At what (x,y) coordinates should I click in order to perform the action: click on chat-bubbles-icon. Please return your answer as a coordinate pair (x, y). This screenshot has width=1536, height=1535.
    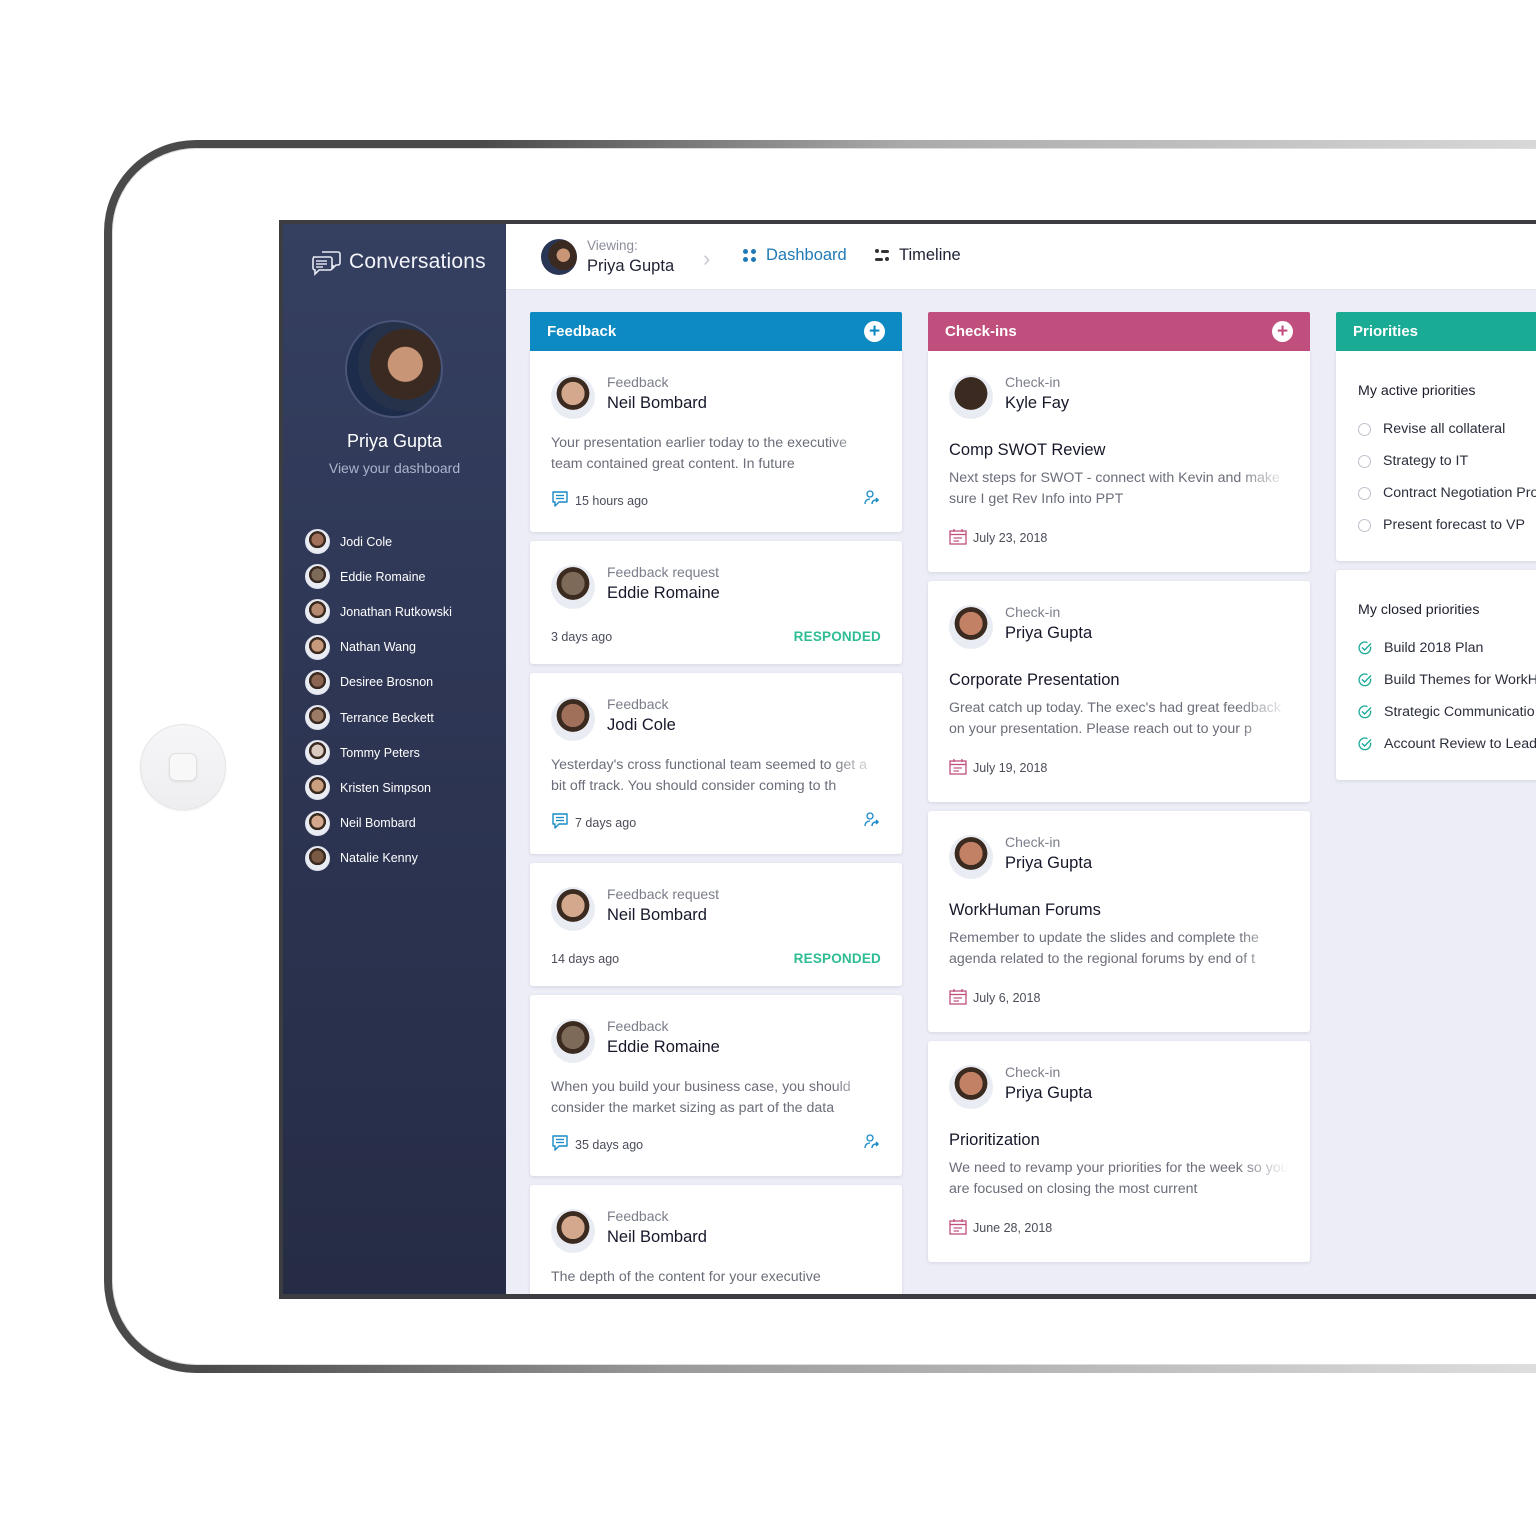
    Looking at the image, I should click on (326, 263).